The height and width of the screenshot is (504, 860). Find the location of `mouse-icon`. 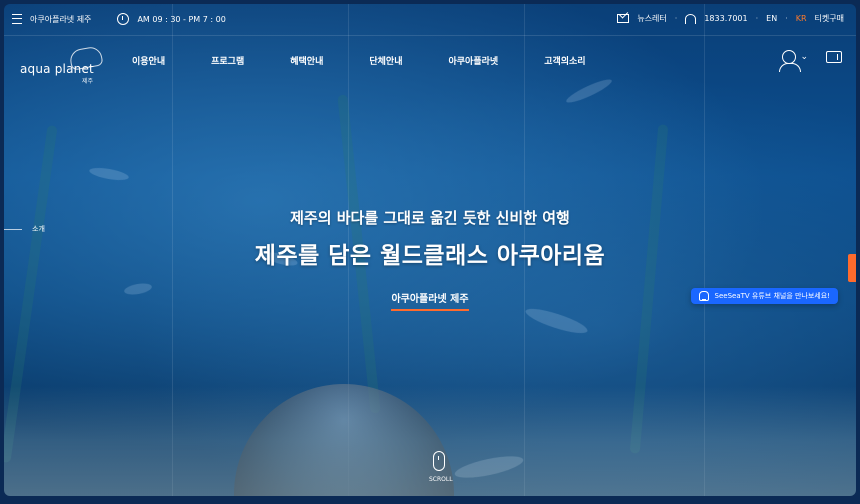

mouse-icon is located at coordinates (439, 461).